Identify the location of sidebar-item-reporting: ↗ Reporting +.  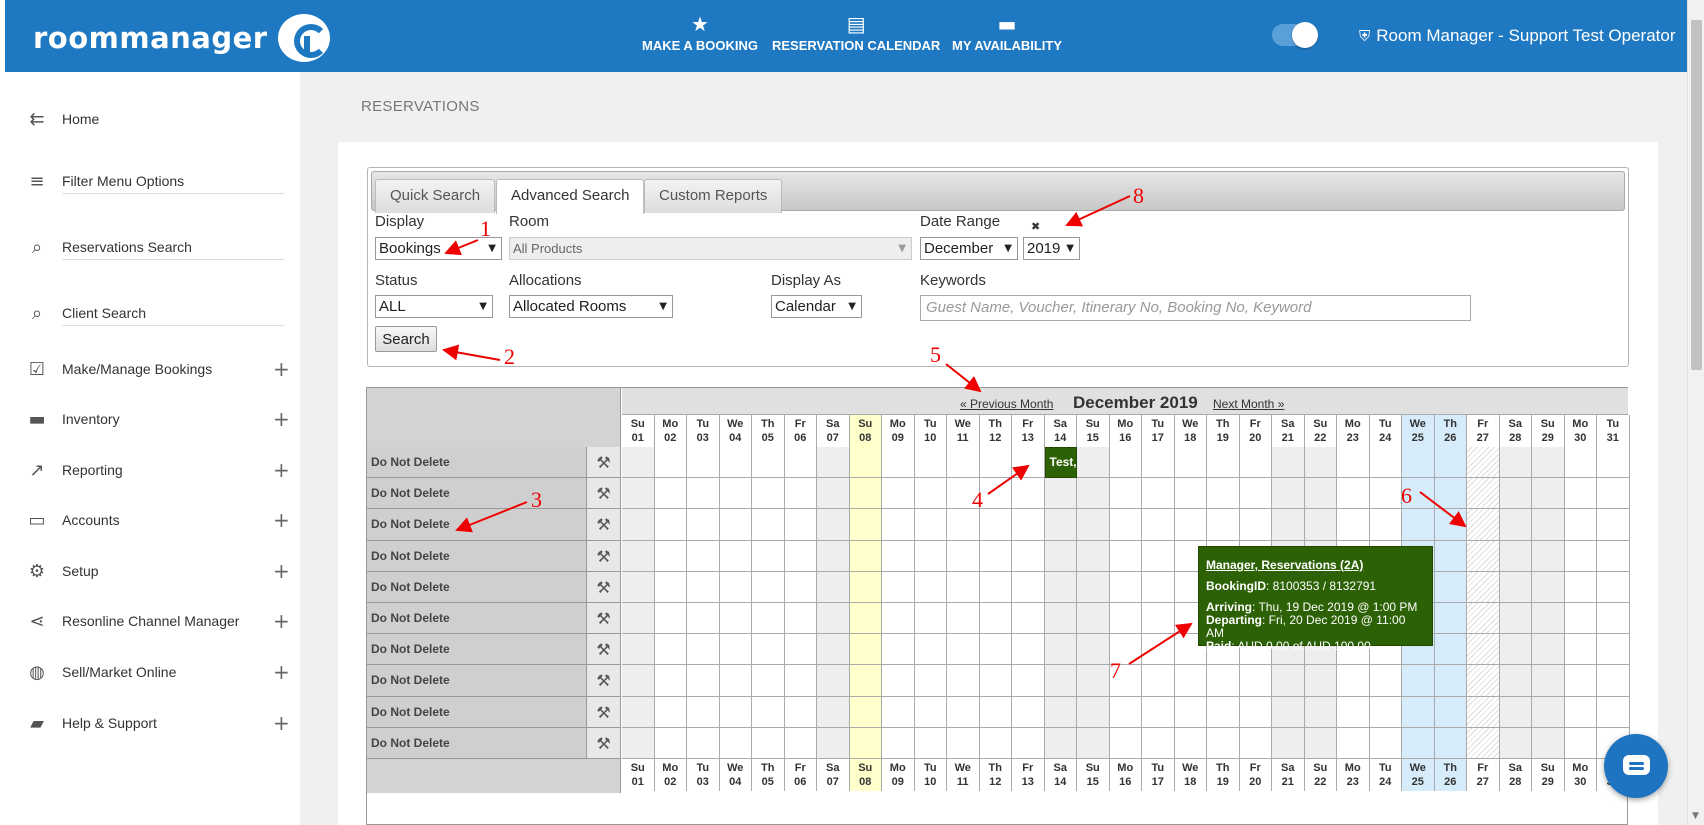
(152, 470).